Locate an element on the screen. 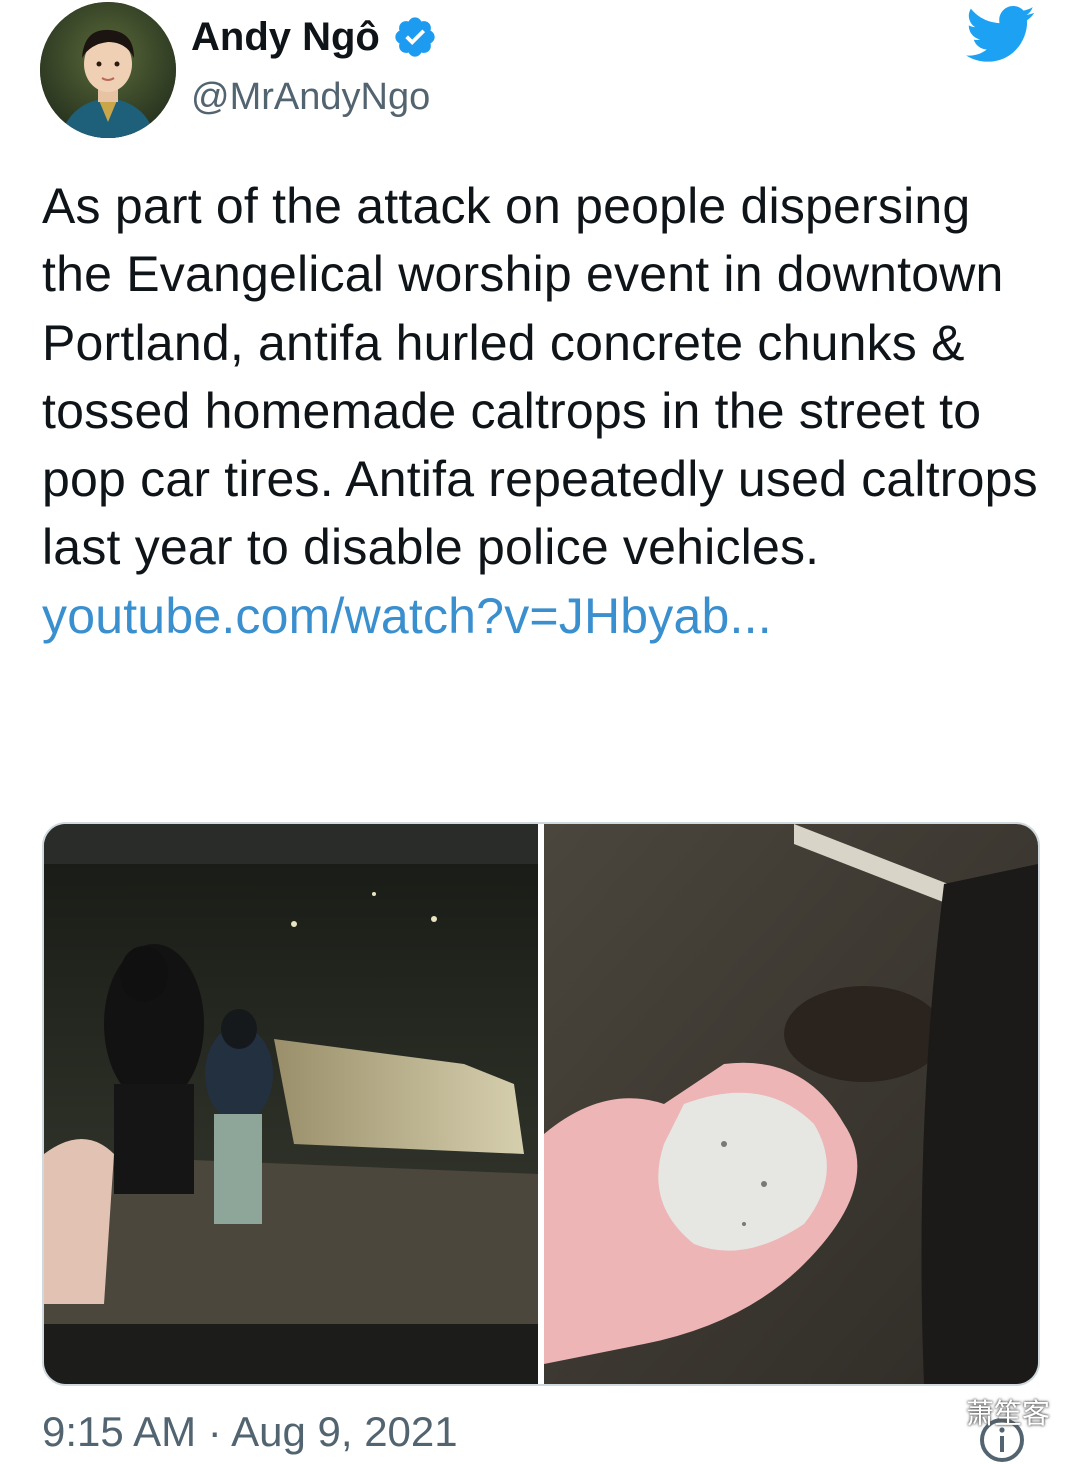 Image resolution: width=1080 pixels, height=1464 pixels. author-name-row: Andy Ngô is located at coordinates (314, 37).